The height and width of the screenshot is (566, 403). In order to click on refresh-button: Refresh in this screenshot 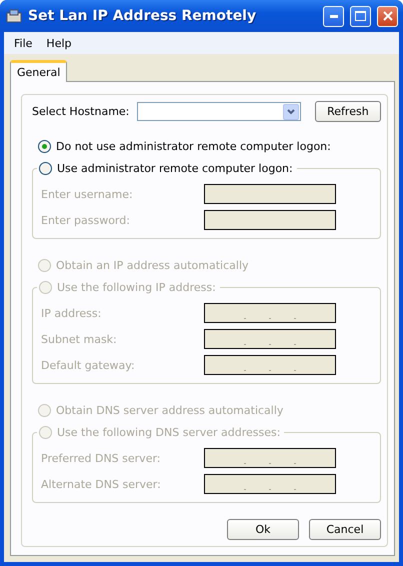, I will do `click(347, 111)`.